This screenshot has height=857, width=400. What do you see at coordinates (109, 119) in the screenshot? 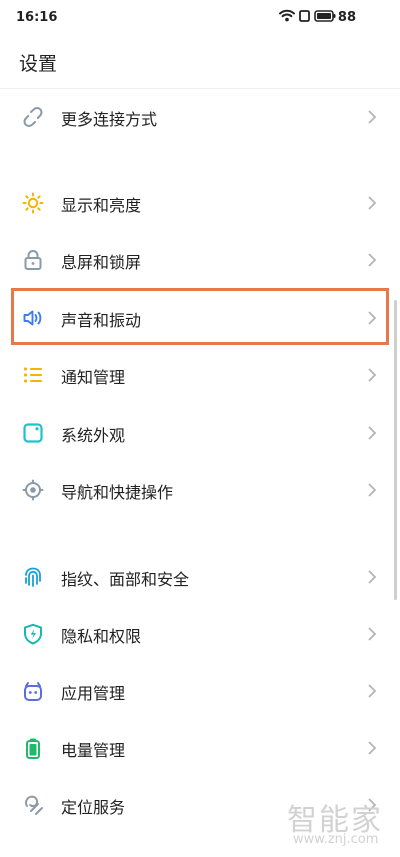
I see `settings-item-label: 更多连接方式` at bounding box center [109, 119].